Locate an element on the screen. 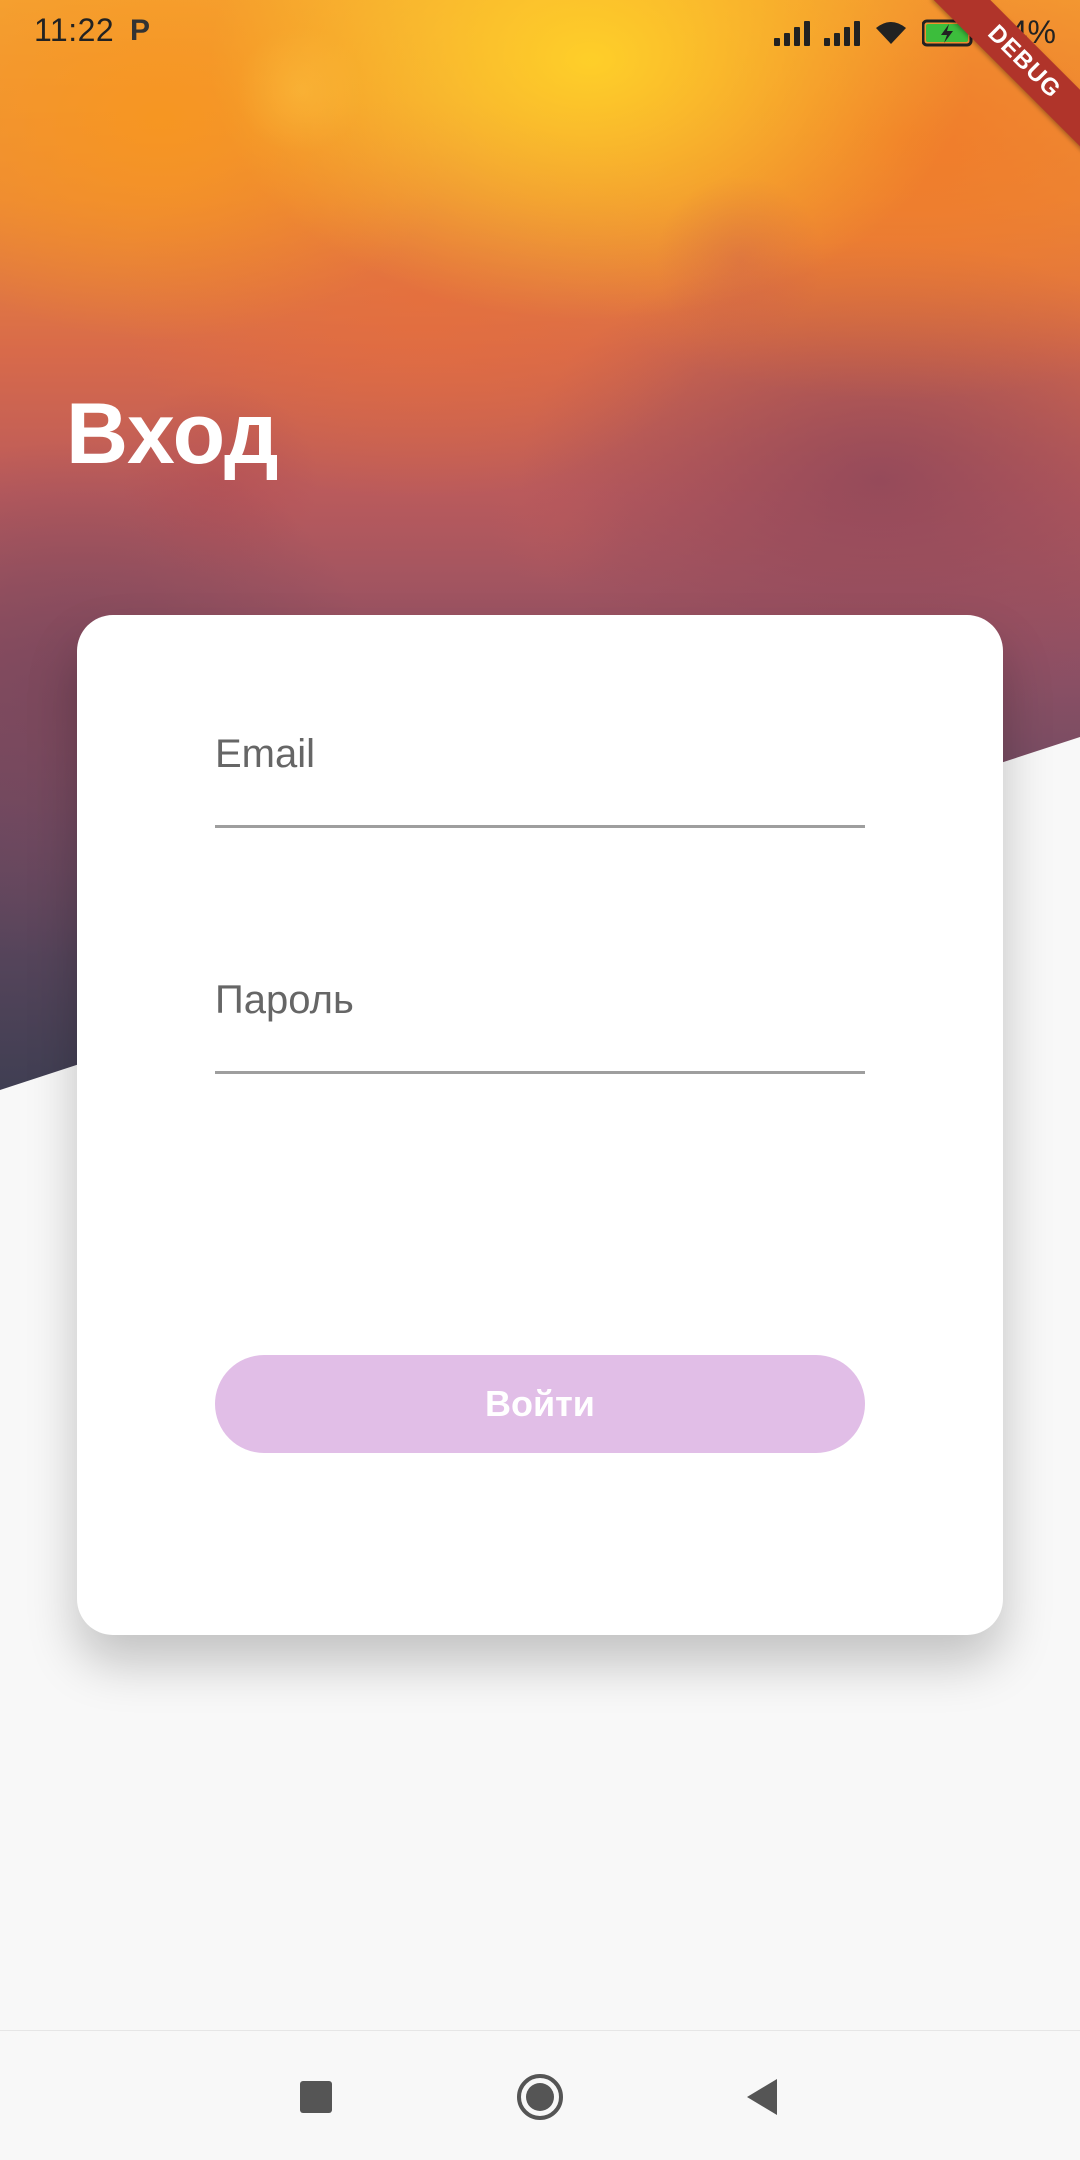  password-input is located at coordinates (540, 1011).